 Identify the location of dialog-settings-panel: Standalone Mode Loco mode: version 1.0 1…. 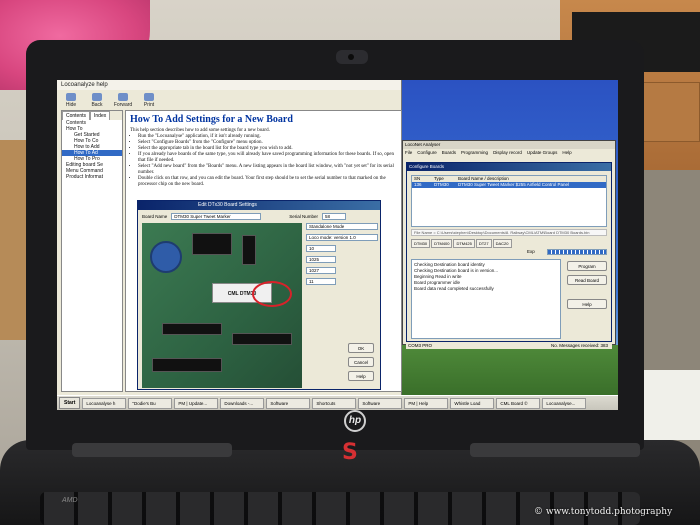
(342, 305).